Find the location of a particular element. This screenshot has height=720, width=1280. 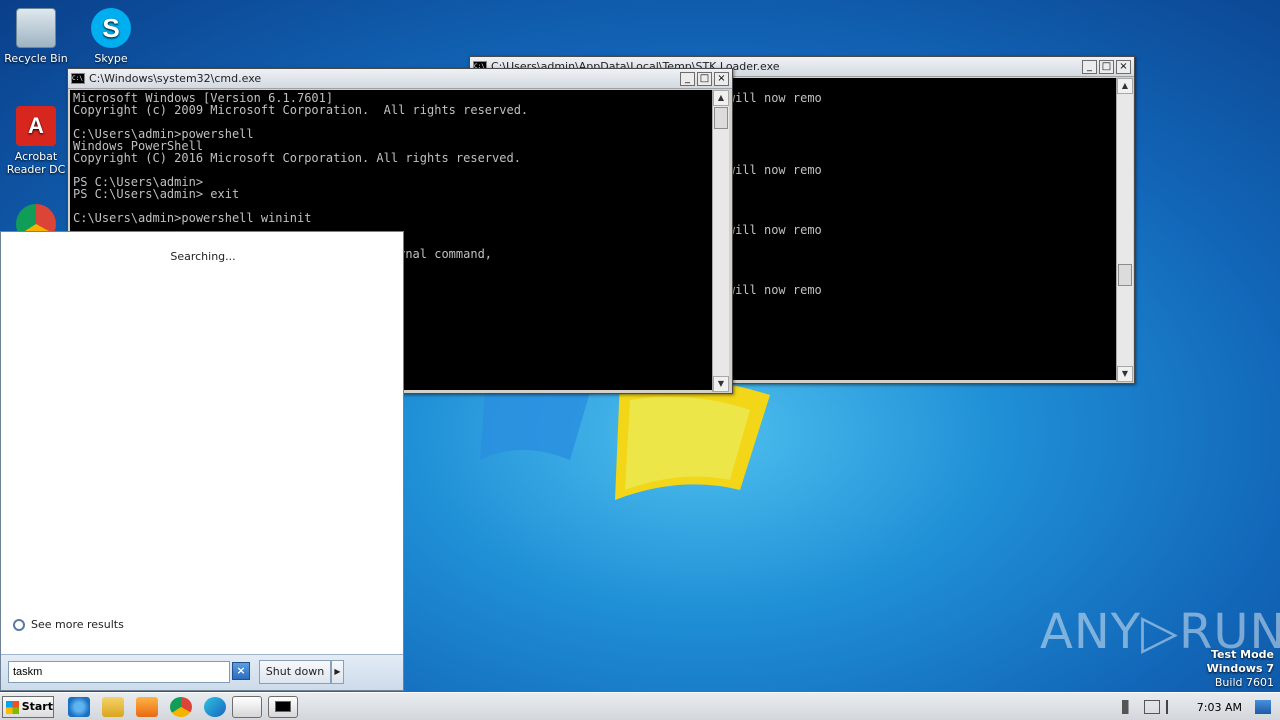

test-mode-notice: Test Mode Windows 7 Build 7601 is located at coordinates (1240, 669).